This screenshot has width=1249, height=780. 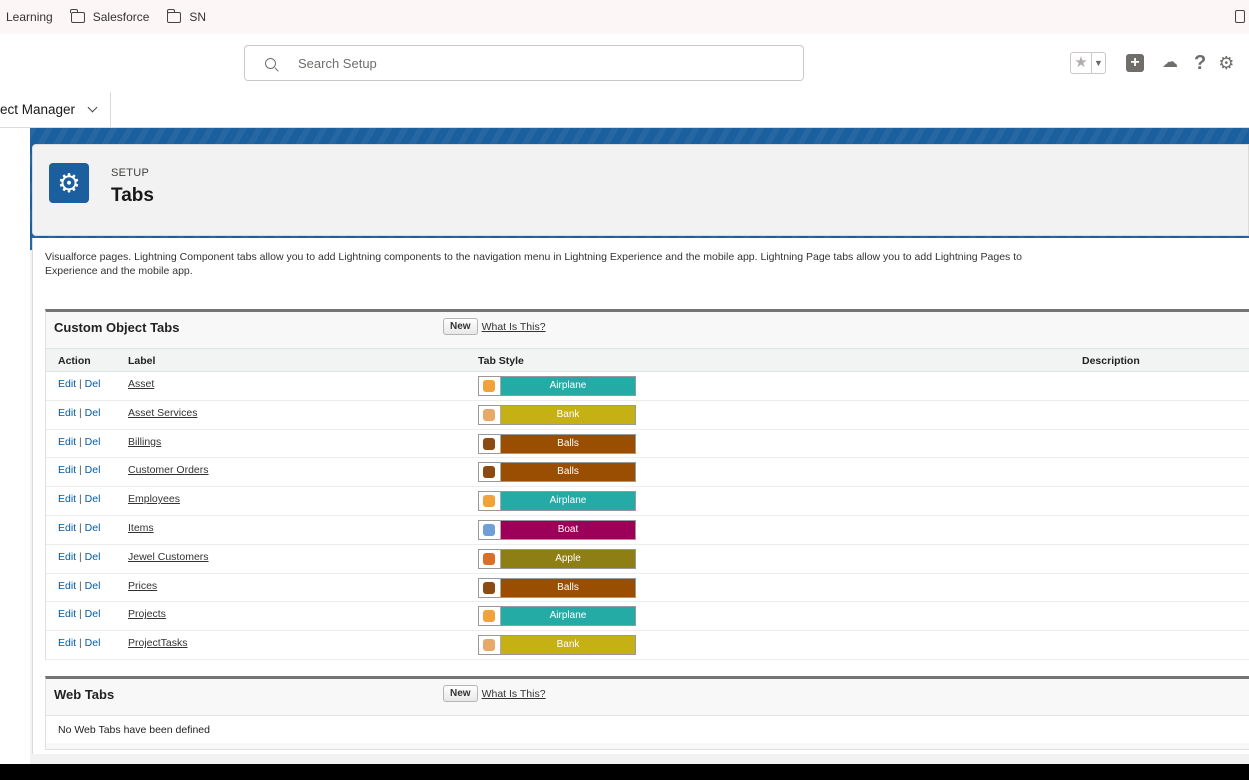 I want to click on new-web-tab-button: New, so click(x=460, y=693).